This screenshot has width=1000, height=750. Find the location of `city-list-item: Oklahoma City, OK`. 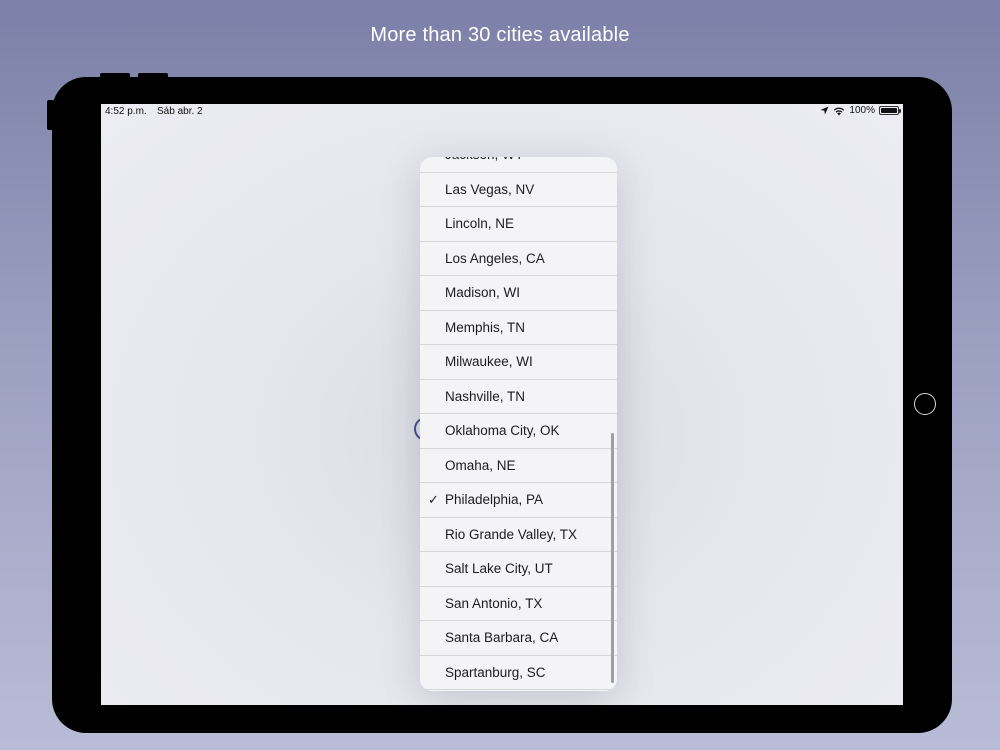

city-list-item: Oklahoma City, OK is located at coordinates (518, 431).